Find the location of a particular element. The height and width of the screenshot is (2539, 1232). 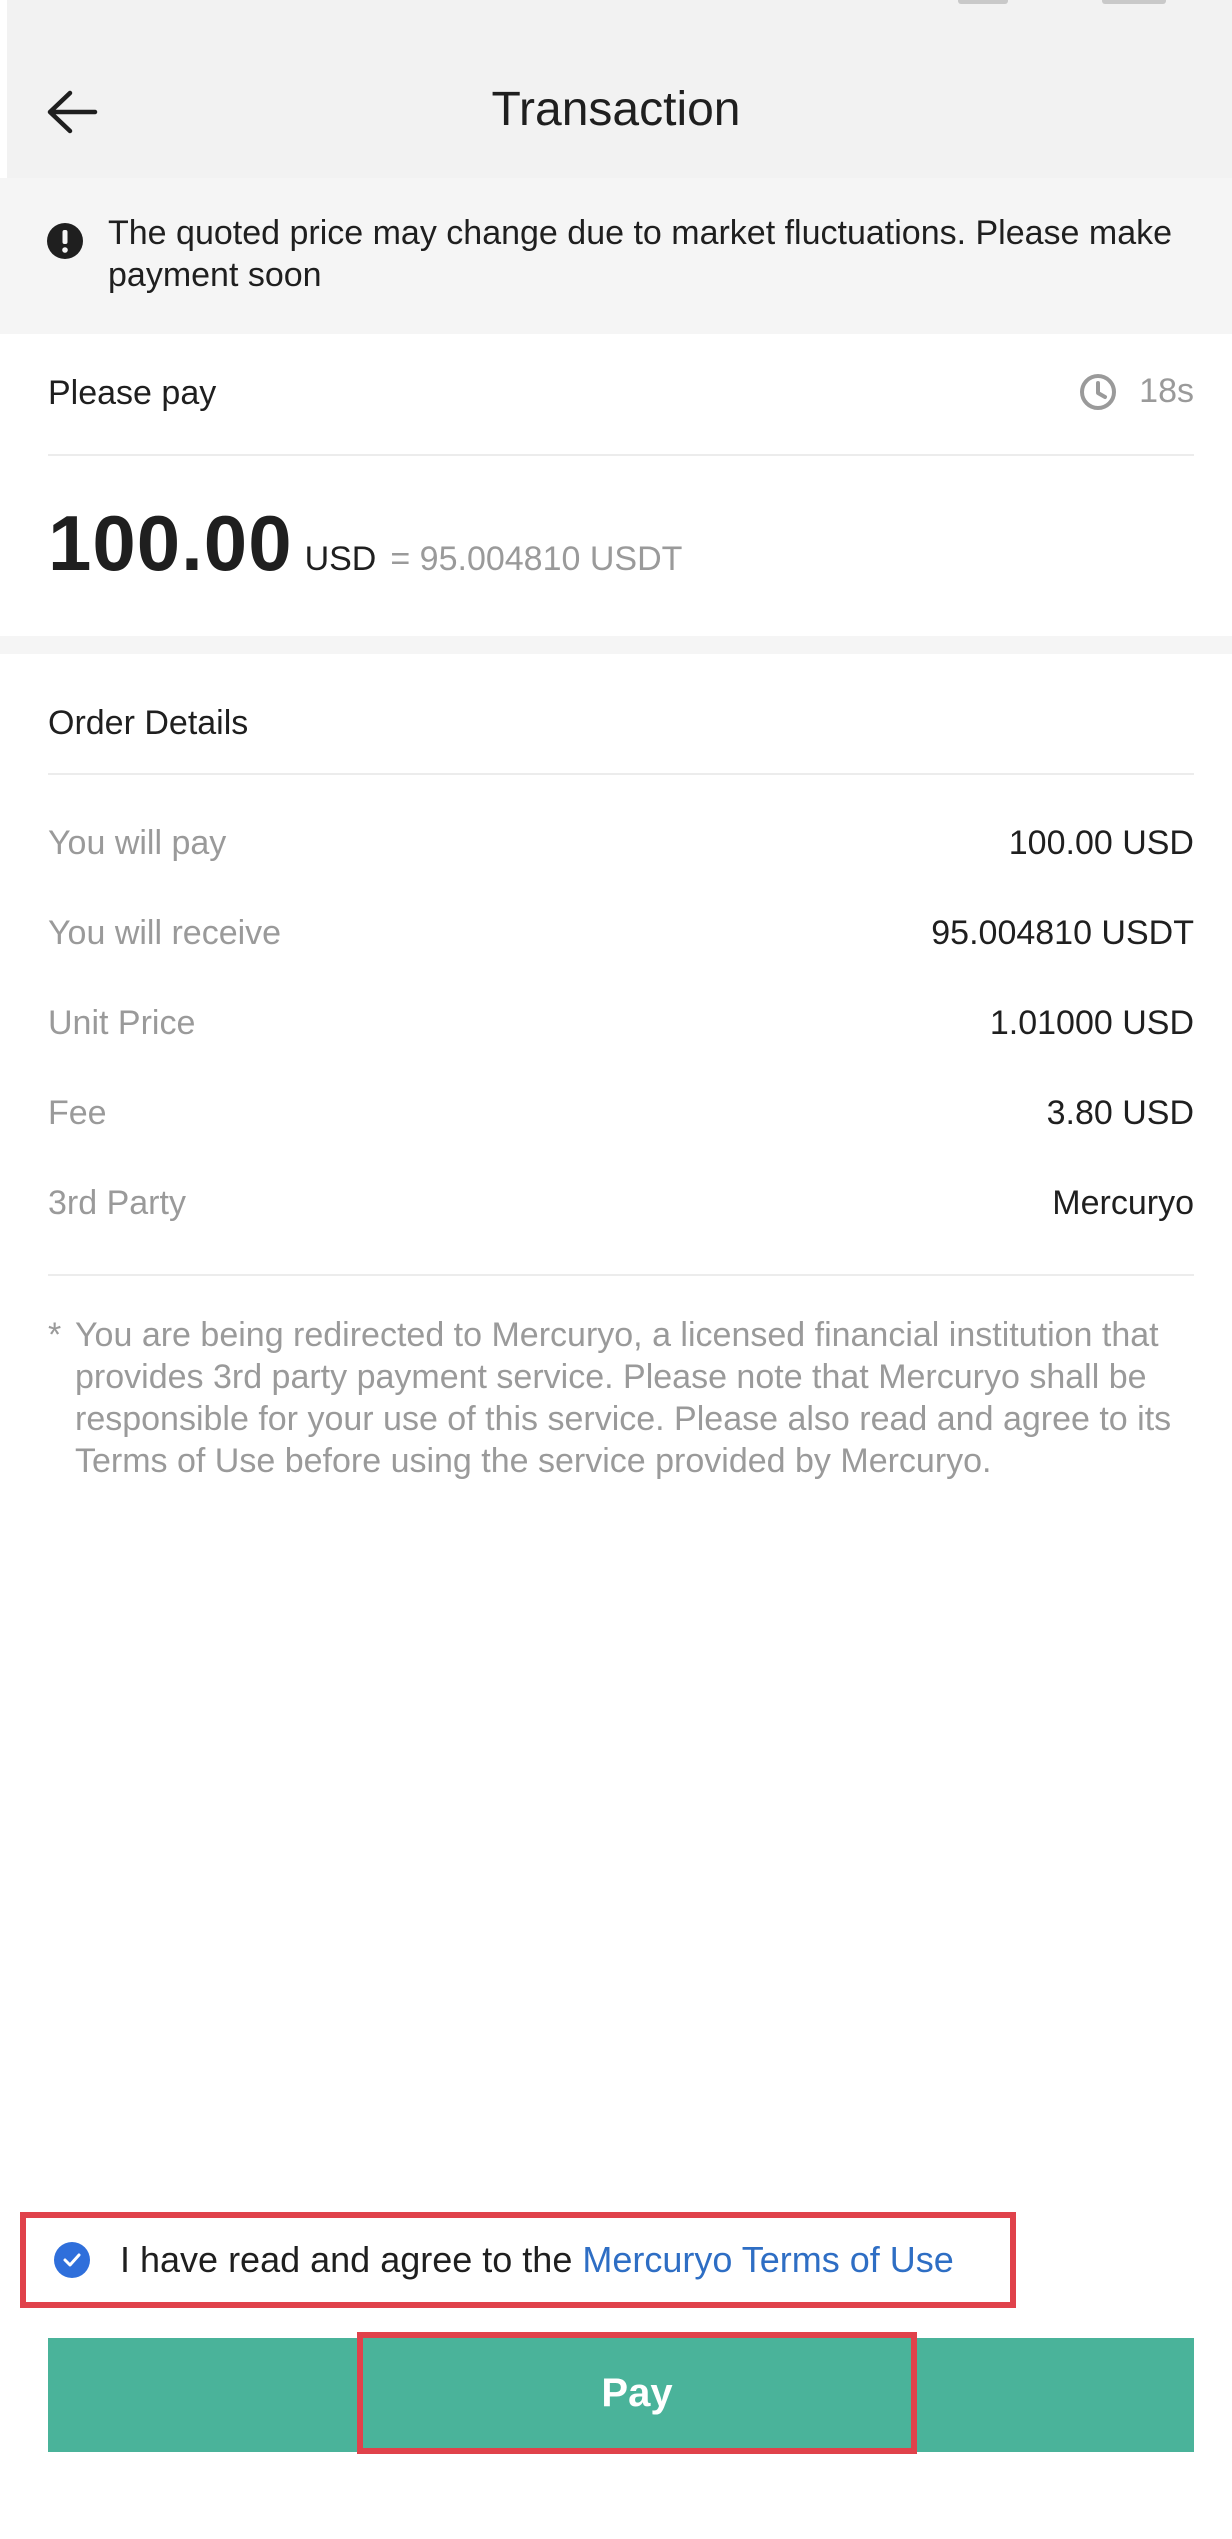

pay-button: Pay is located at coordinates (637, 2393).